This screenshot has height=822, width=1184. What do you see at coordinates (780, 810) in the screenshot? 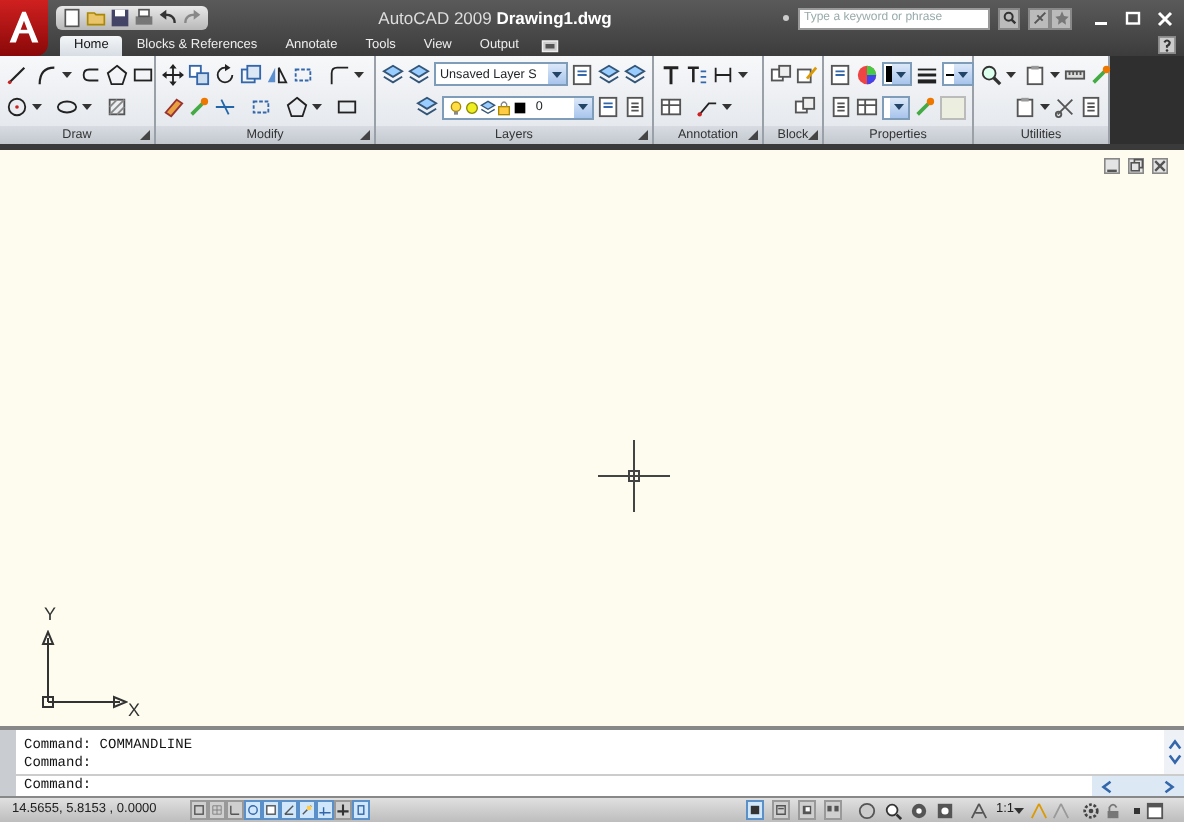
I see `layout-button` at bounding box center [780, 810].